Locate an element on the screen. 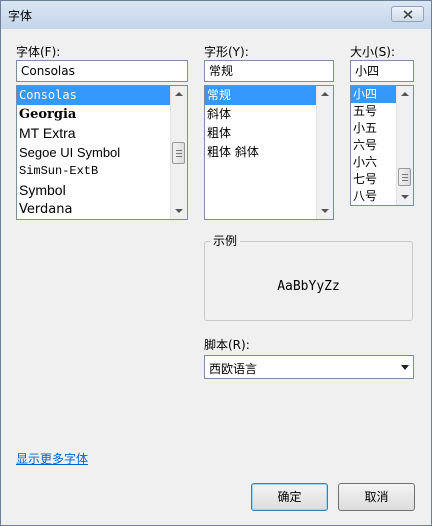  size-item: 六号 is located at coordinates (373, 145).